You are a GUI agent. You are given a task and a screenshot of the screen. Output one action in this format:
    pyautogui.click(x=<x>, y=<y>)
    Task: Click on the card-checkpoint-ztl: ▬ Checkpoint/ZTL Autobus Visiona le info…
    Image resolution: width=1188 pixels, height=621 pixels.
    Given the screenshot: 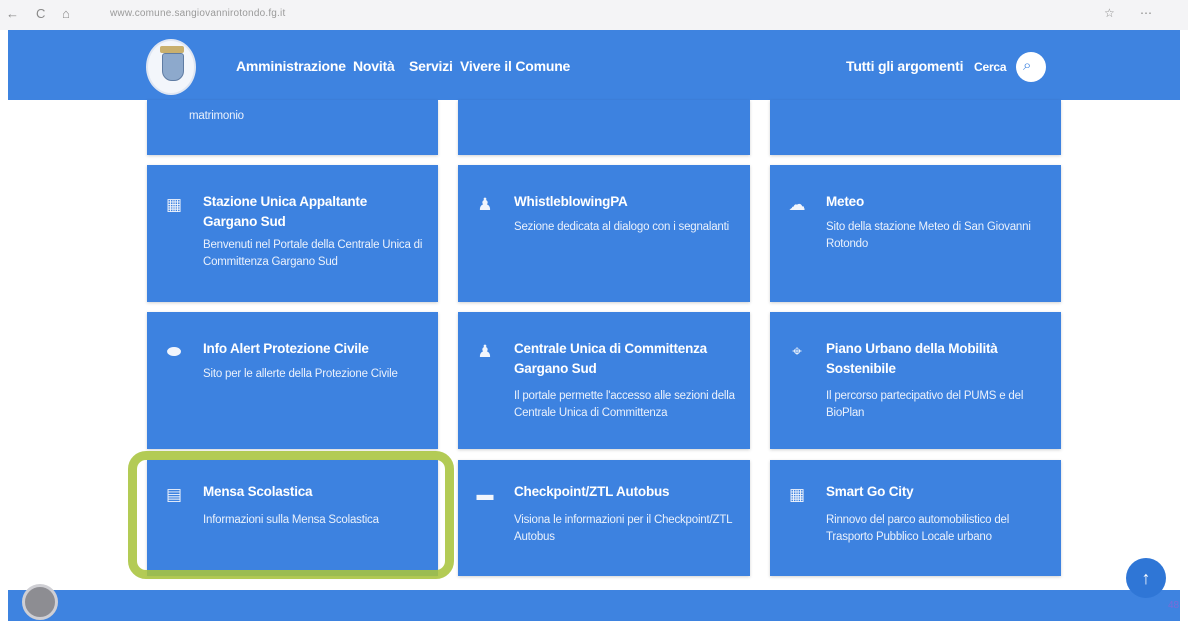 What is the action you would take?
    pyautogui.click(x=604, y=518)
    